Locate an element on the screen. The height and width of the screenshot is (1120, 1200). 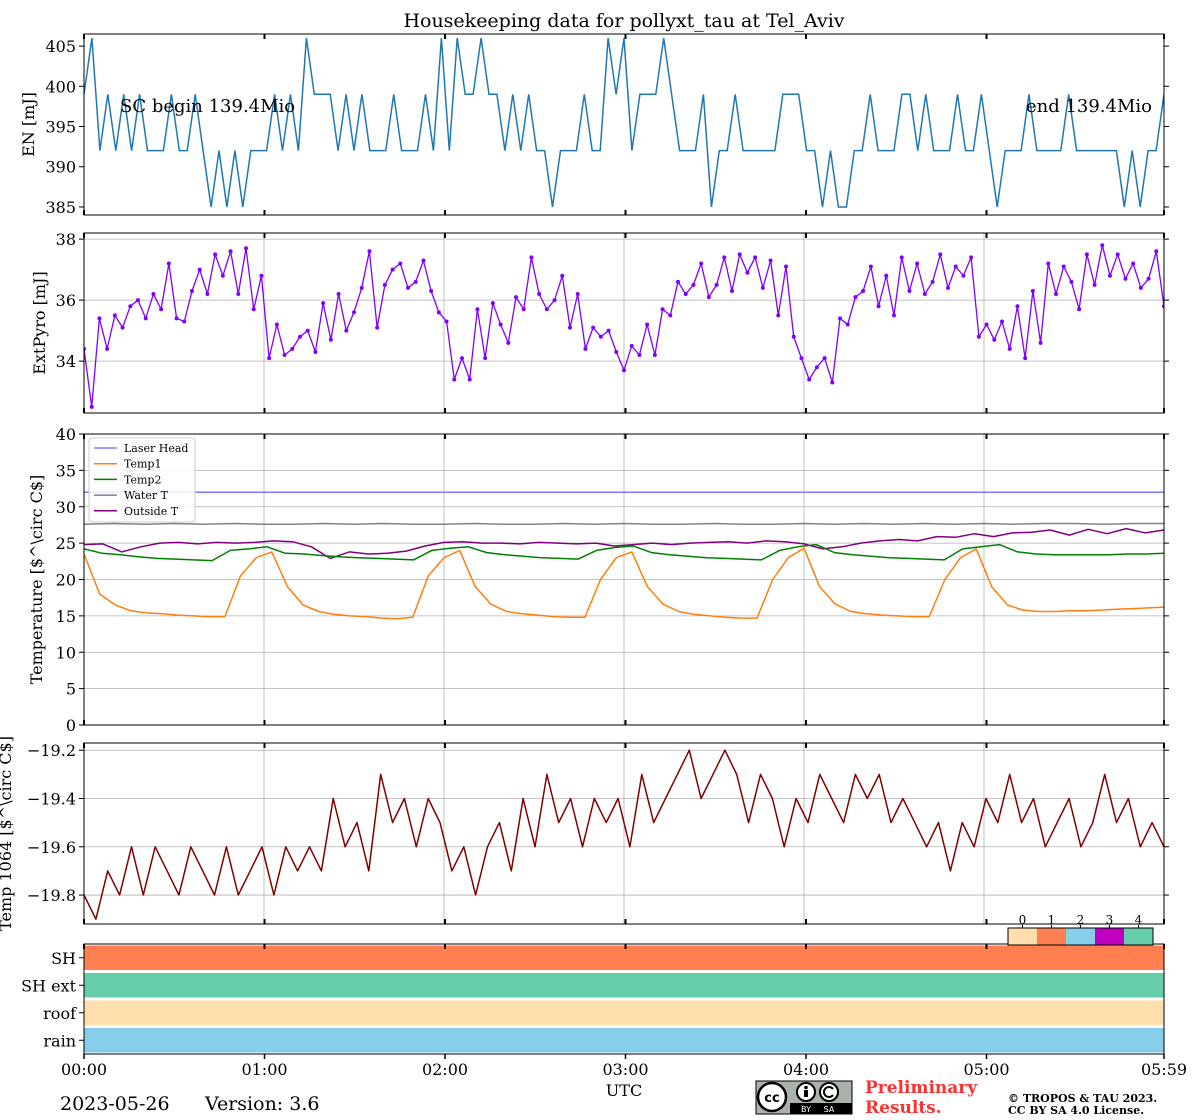
status-label: SH is located at coordinates (63, 958).